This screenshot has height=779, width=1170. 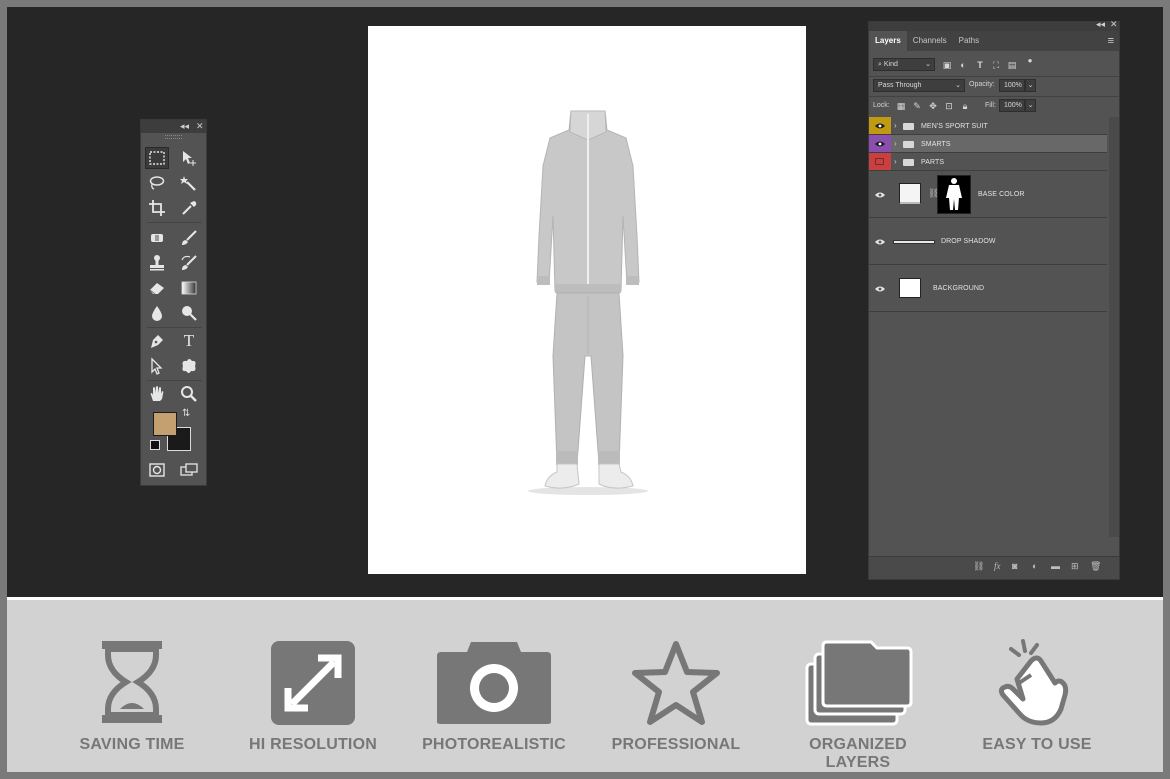 What do you see at coordinates (189, 183) in the screenshot?
I see `magic-wand-tool` at bounding box center [189, 183].